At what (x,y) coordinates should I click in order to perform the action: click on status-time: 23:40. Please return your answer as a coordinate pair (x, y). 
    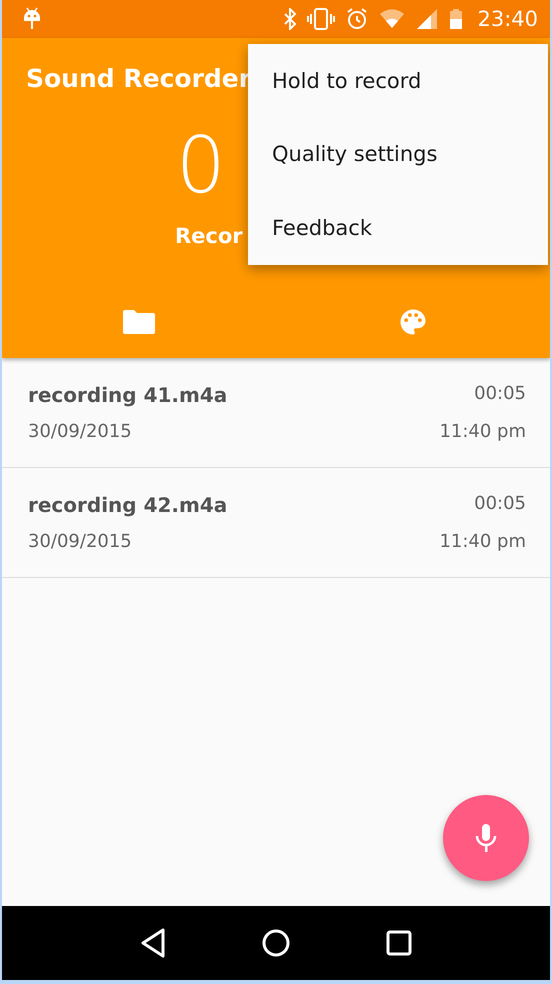
    Looking at the image, I should click on (507, 19).